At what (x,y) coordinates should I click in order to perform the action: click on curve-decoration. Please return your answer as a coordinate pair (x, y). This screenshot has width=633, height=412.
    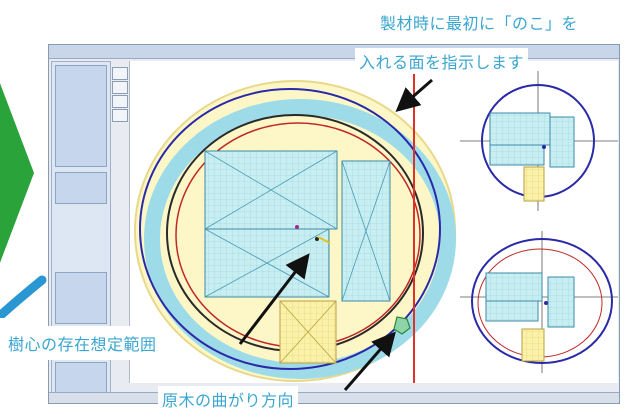
    Looking at the image, I should click on (23, 296).